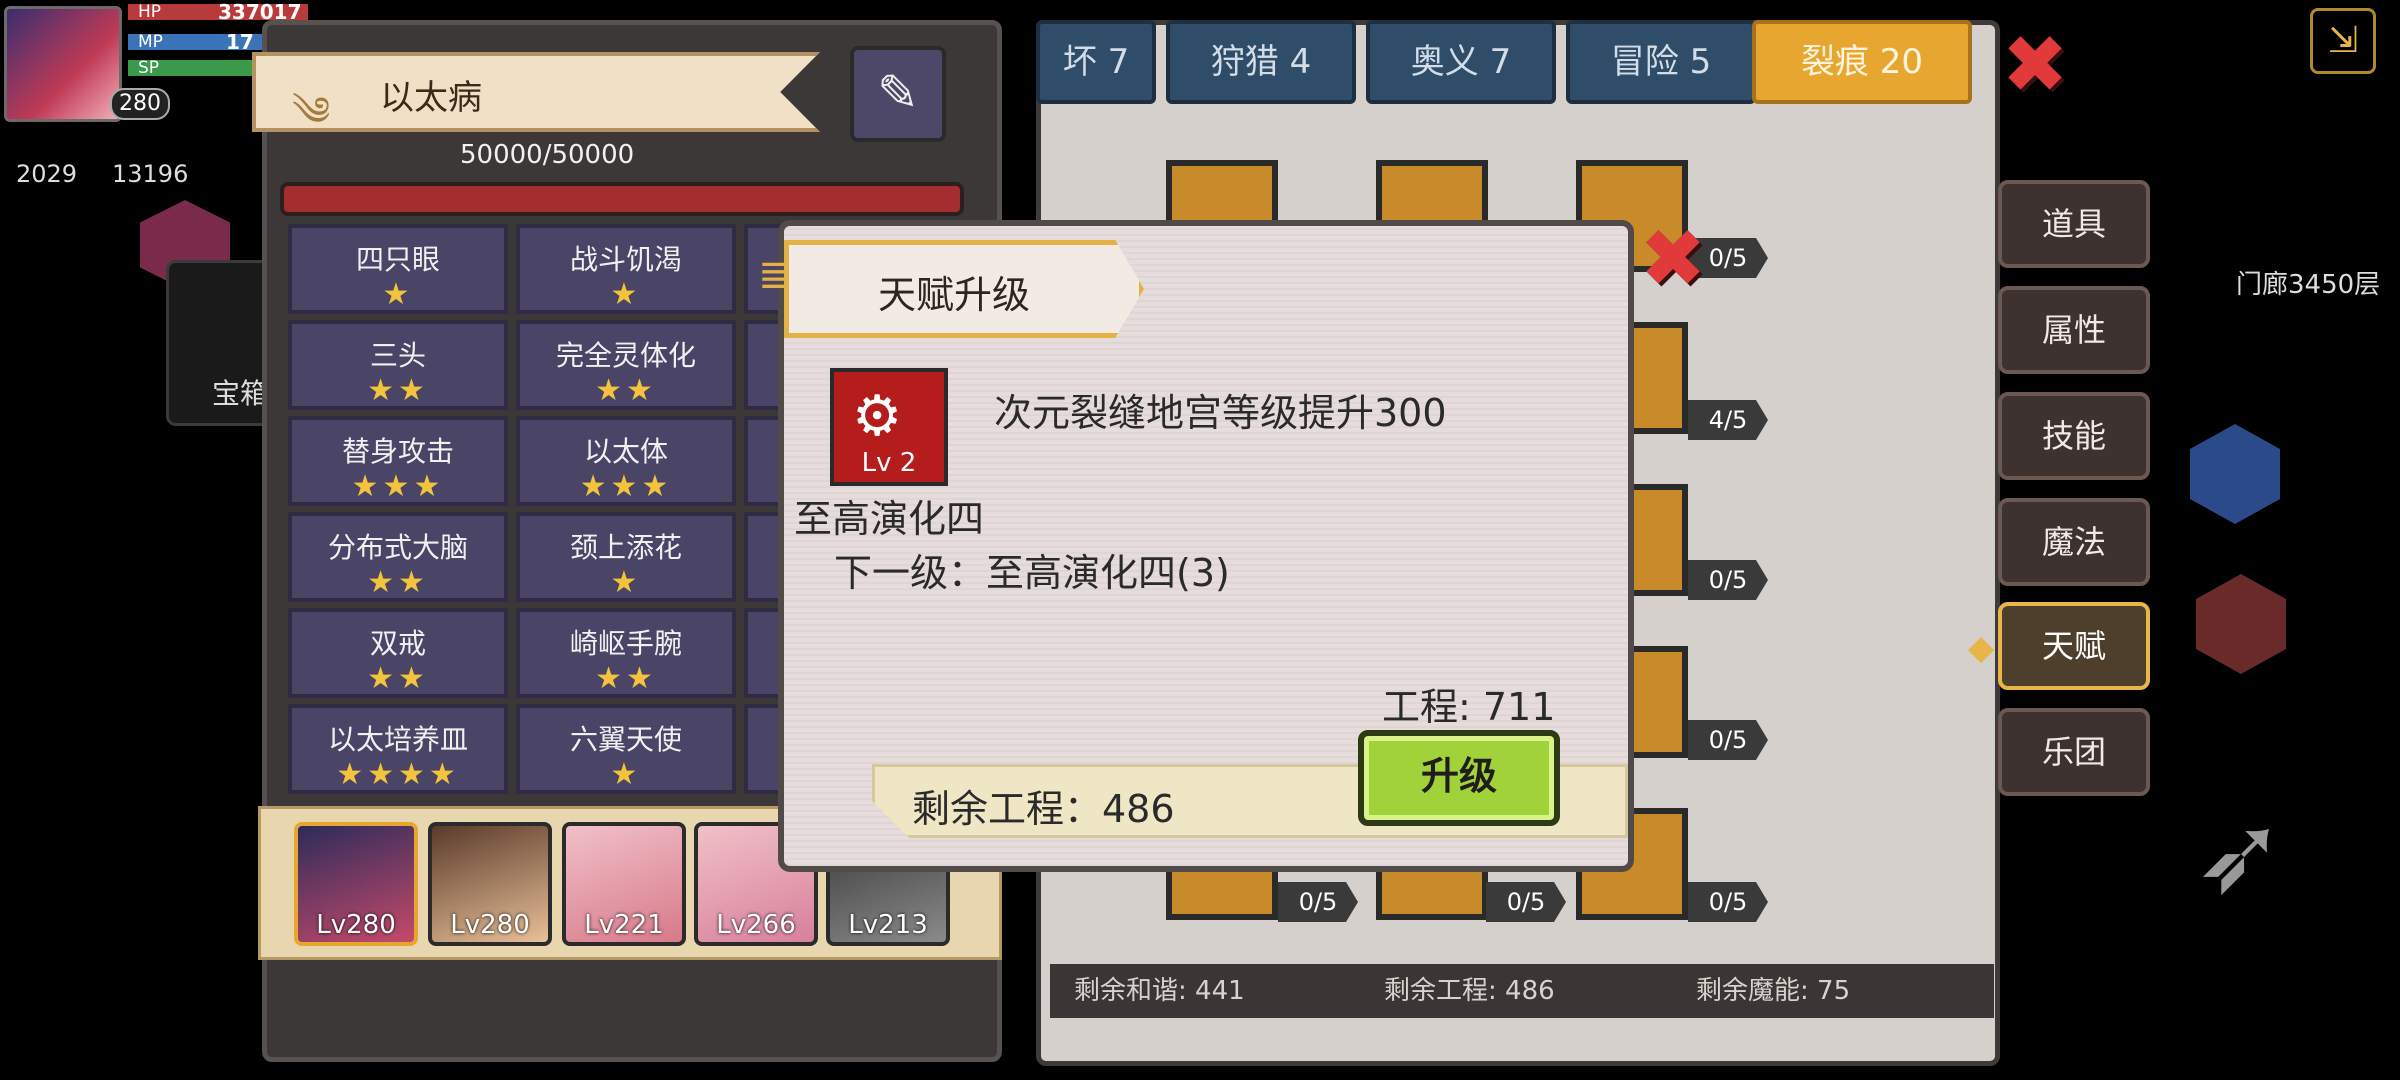  What do you see at coordinates (397, 355) in the screenshot?
I see `trait-name: 三头` at bounding box center [397, 355].